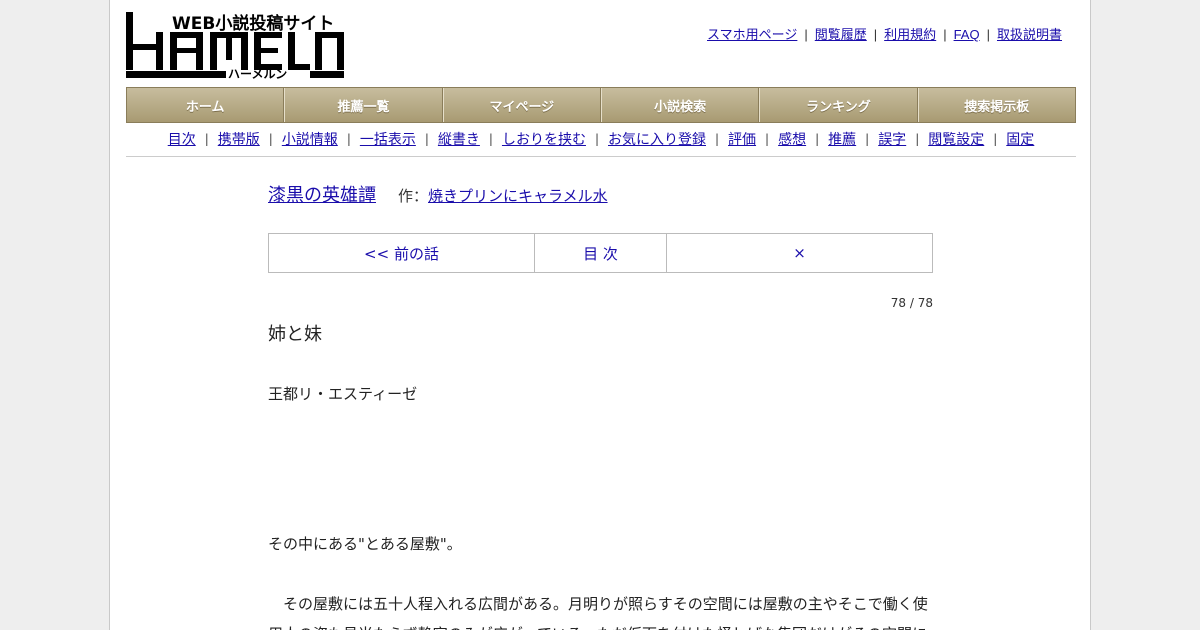 The height and width of the screenshot is (630, 1200). What do you see at coordinates (253, 23) in the screenshot?
I see `logo-tagline: WEB小説投稿サイト` at bounding box center [253, 23].